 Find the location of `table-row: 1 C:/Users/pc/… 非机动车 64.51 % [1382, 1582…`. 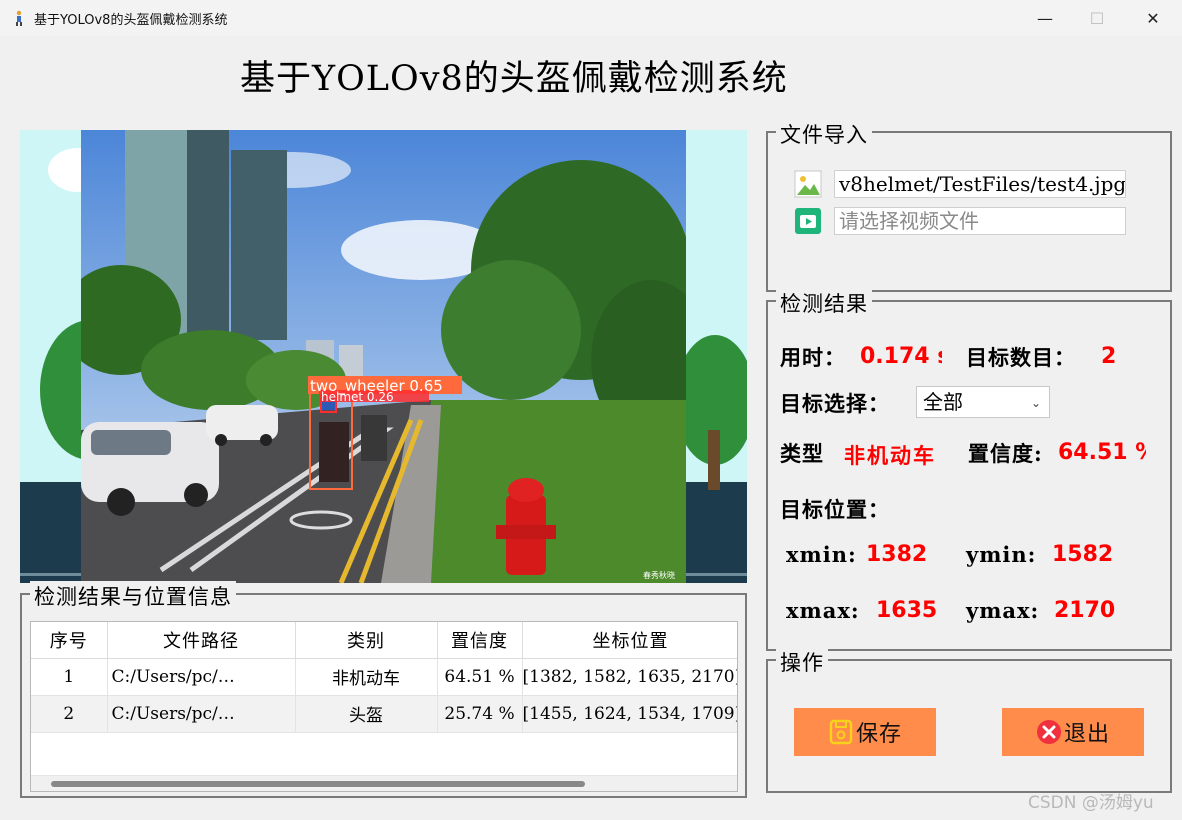

table-row: 1 C:/Users/pc/… 非机动车 64.51 % [1382, 1582… is located at coordinates (384, 676).